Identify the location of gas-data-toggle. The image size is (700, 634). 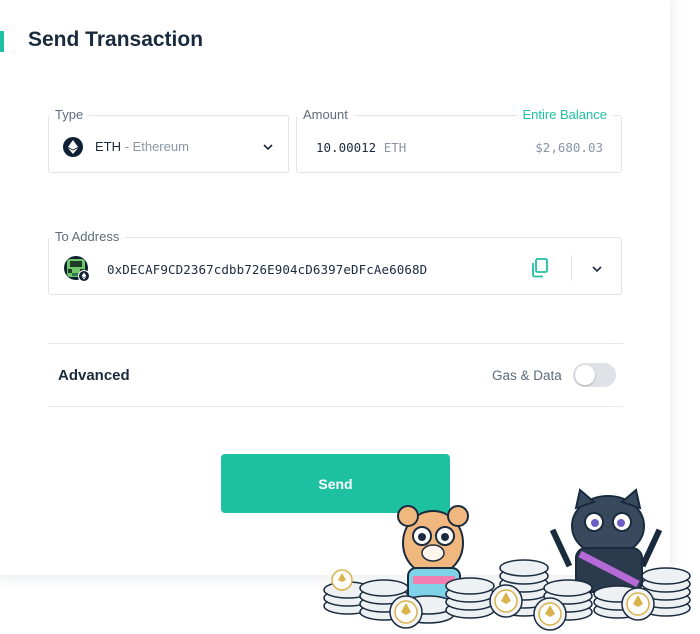
(594, 375).